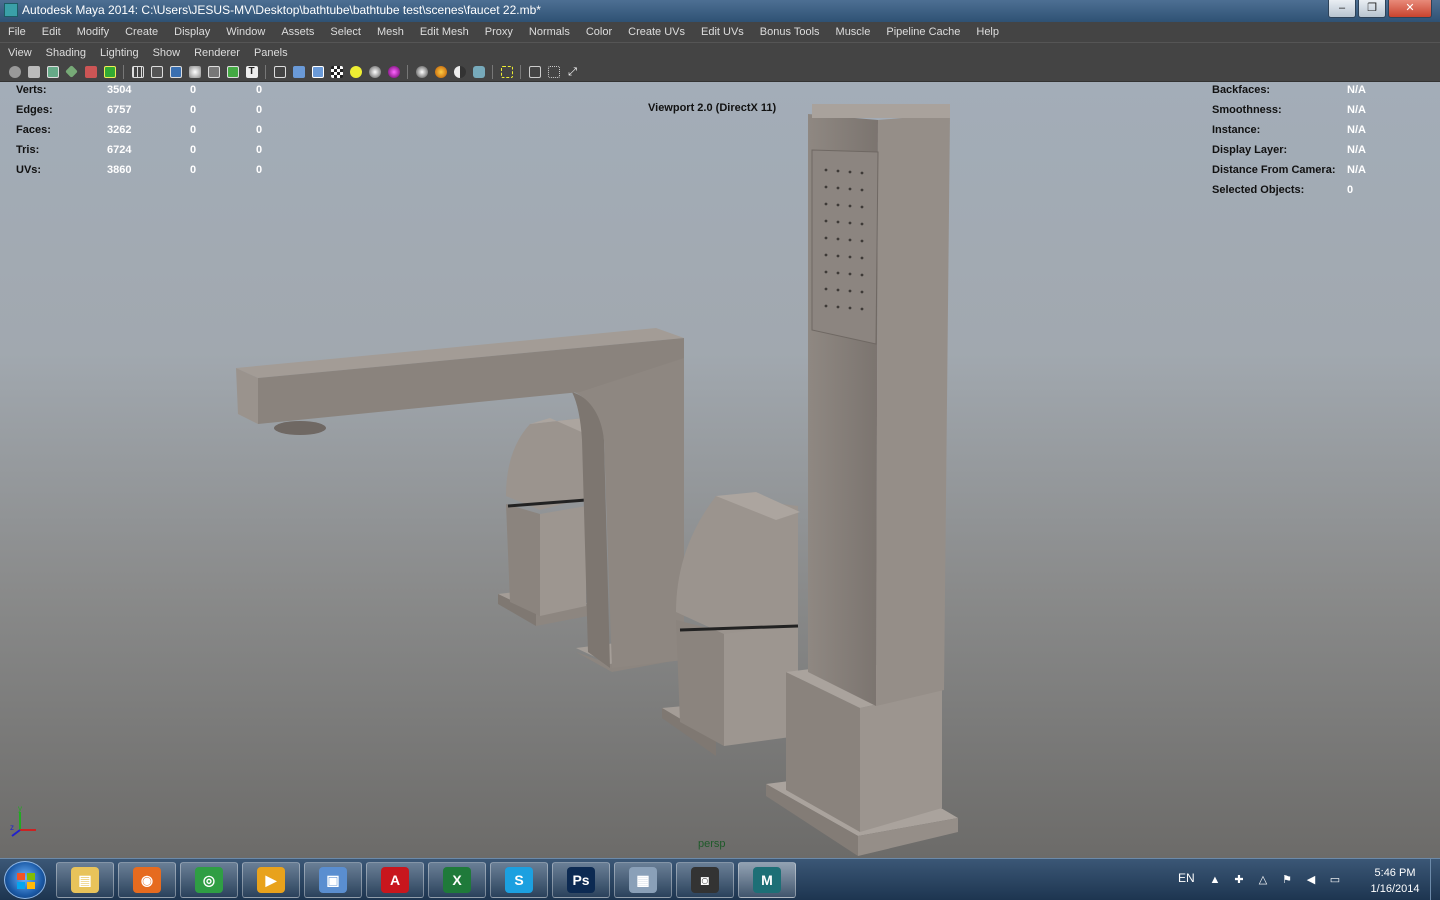 This screenshot has height=900, width=1440. Describe the element at coordinates (17, 32) in the screenshot. I see `menu-file: File` at that location.